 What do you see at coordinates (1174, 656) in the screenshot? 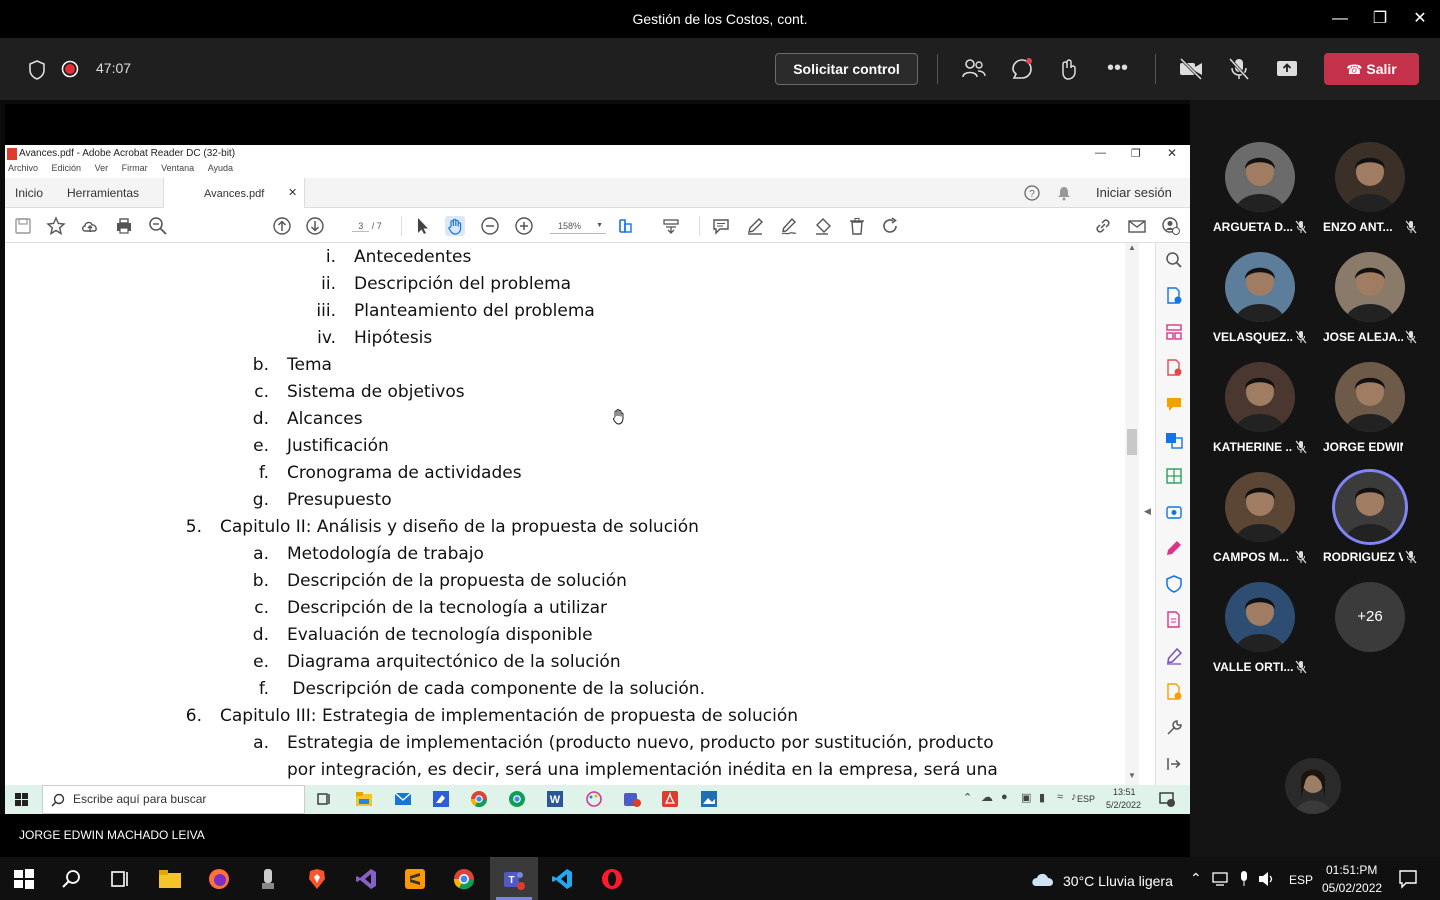
I see `sign-icon` at bounding box center [1174, 656].